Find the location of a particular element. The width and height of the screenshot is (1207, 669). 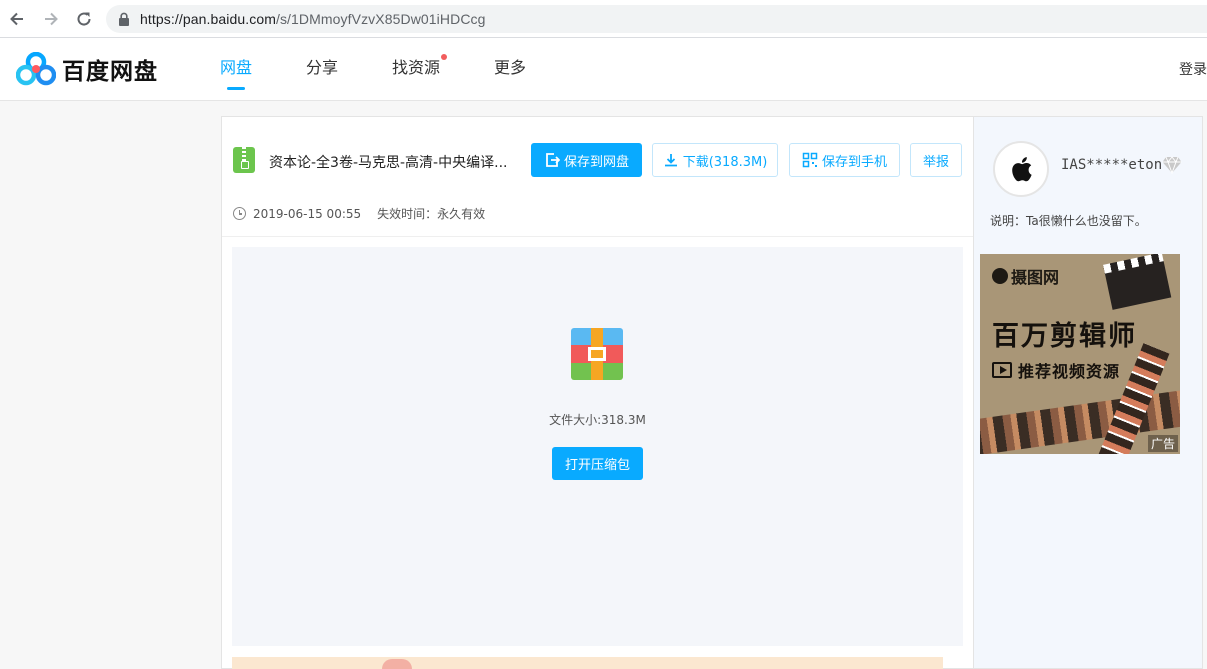

file-size-text: 文件大小:318.3M is located at coordinates (597, 420).